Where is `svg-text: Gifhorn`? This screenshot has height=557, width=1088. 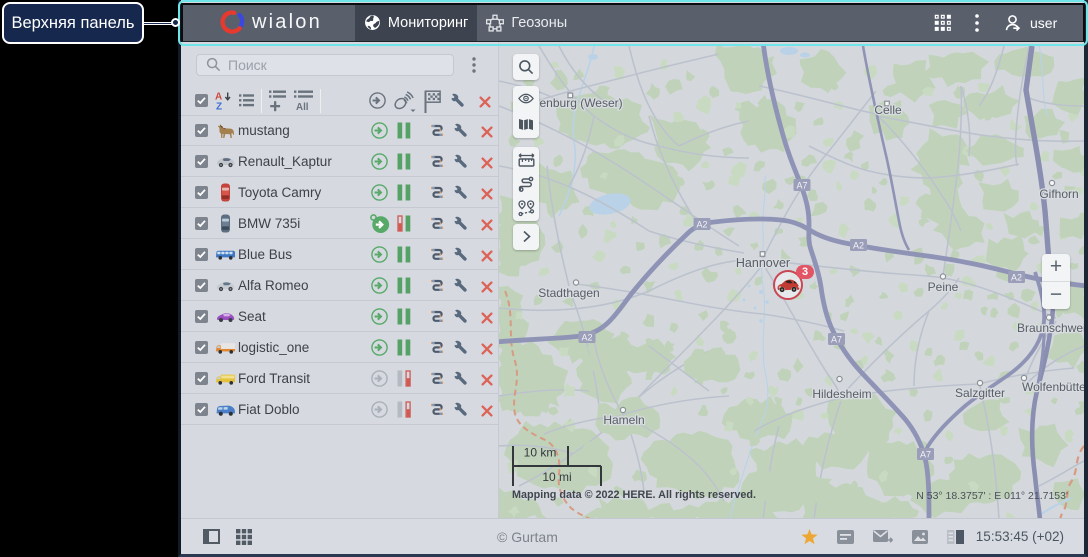
svg-text: Gifhorn is located at coordinates (1058, 194).